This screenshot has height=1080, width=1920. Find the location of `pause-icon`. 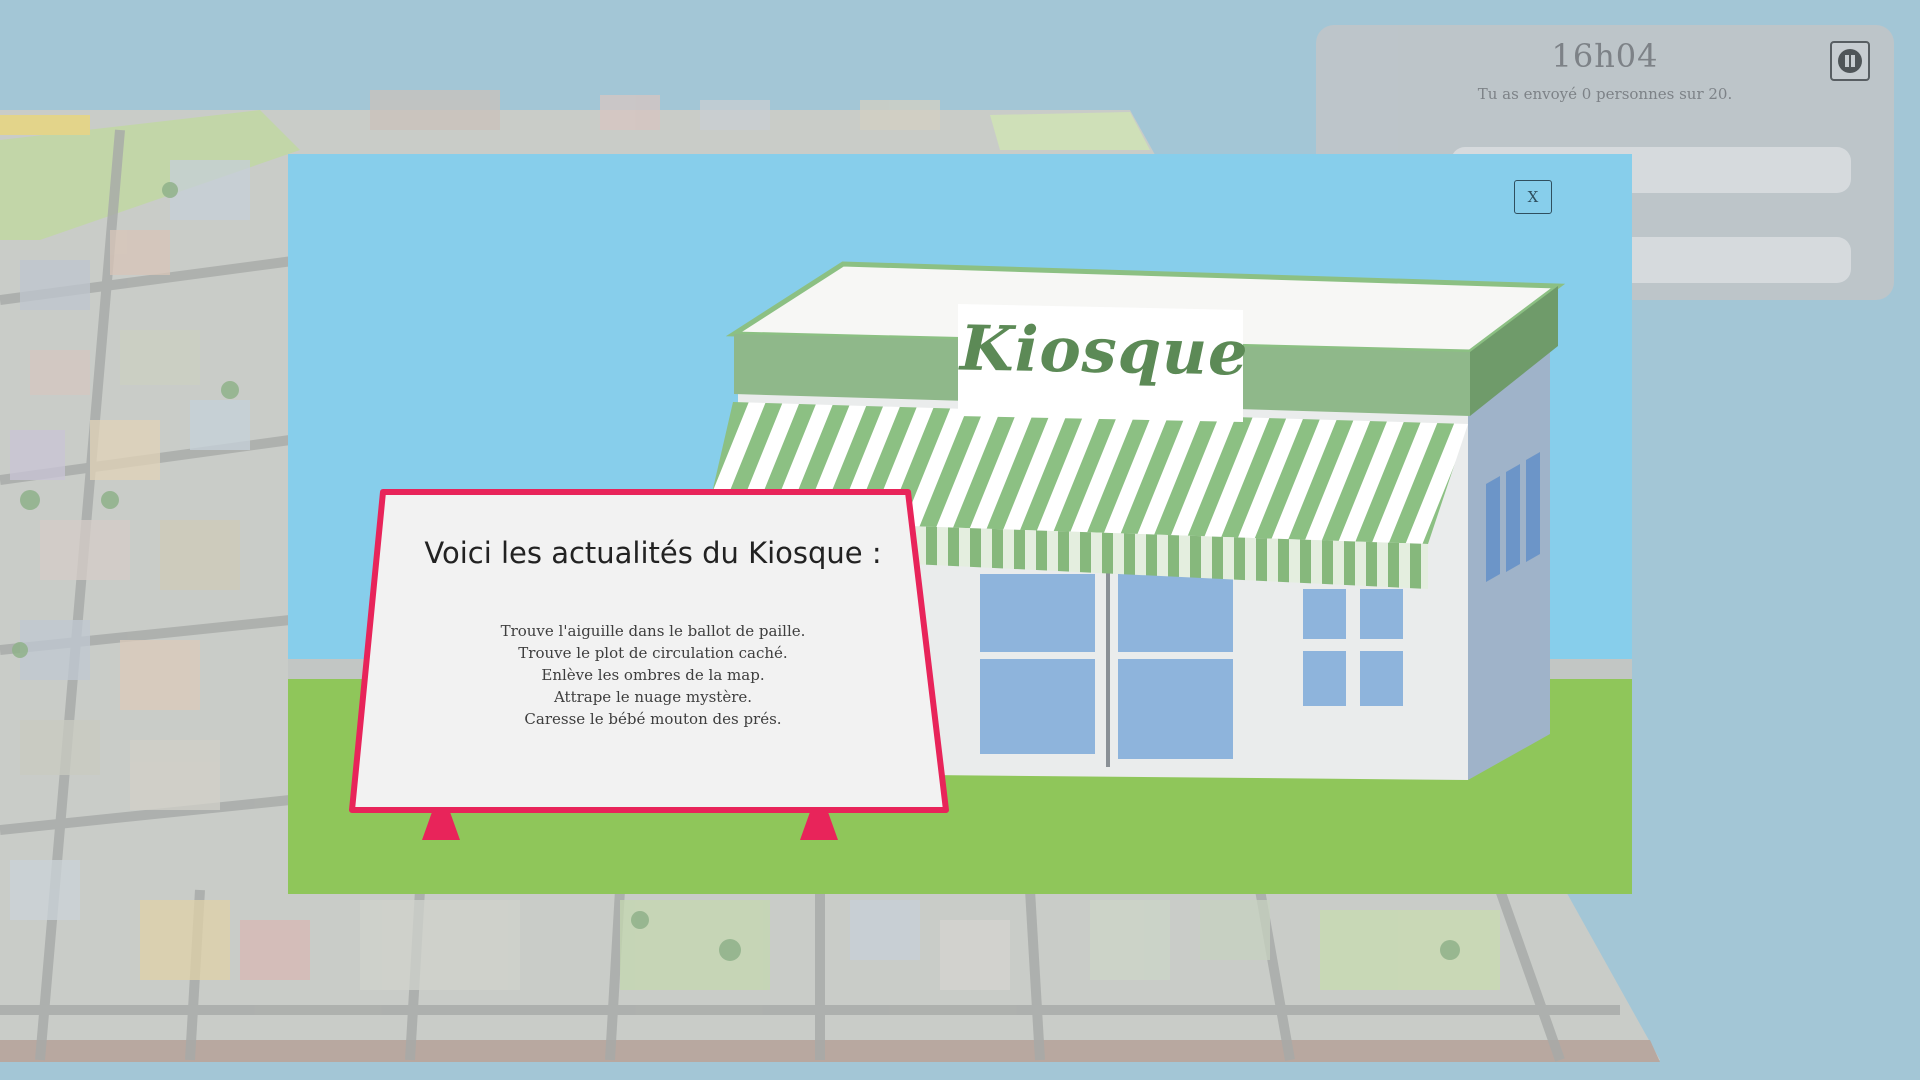

pause-icon is located at coordinates (1850, 61).